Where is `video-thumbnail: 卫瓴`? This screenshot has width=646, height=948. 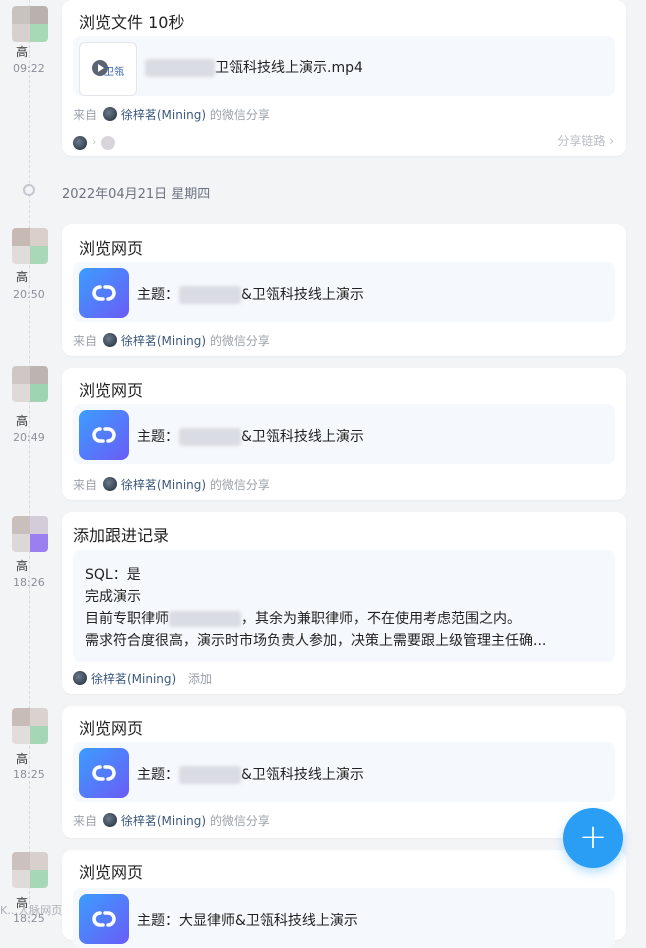 video-thumbnail: 卫瓴 is located at coordinates (108, 69).